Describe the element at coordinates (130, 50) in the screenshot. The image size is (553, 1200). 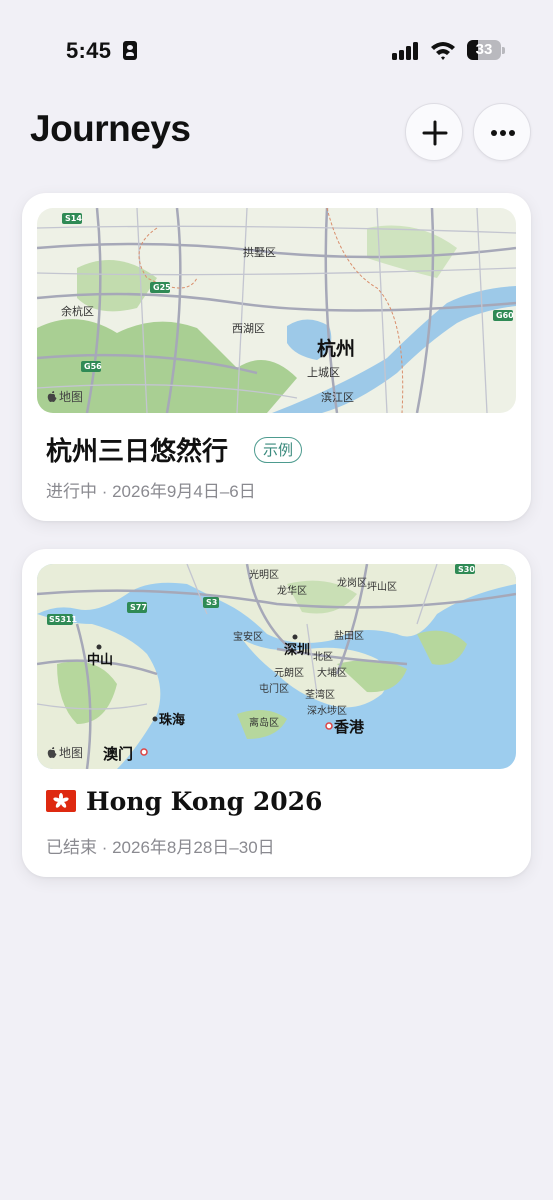
I see `id-card-icon` at that location.